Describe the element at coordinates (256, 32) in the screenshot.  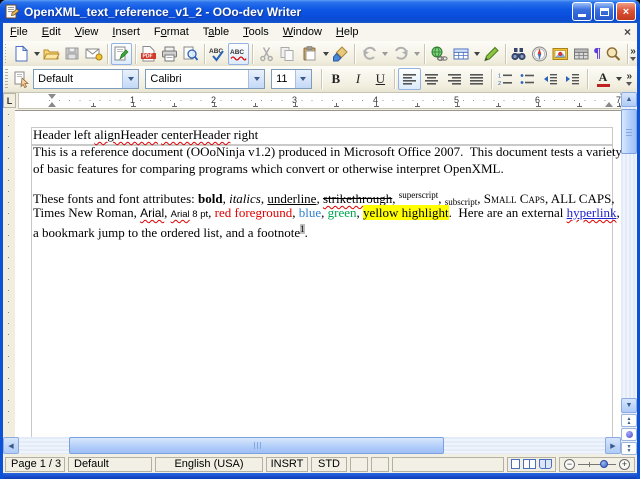
I see `menu-item-tools: Tools` at that location.